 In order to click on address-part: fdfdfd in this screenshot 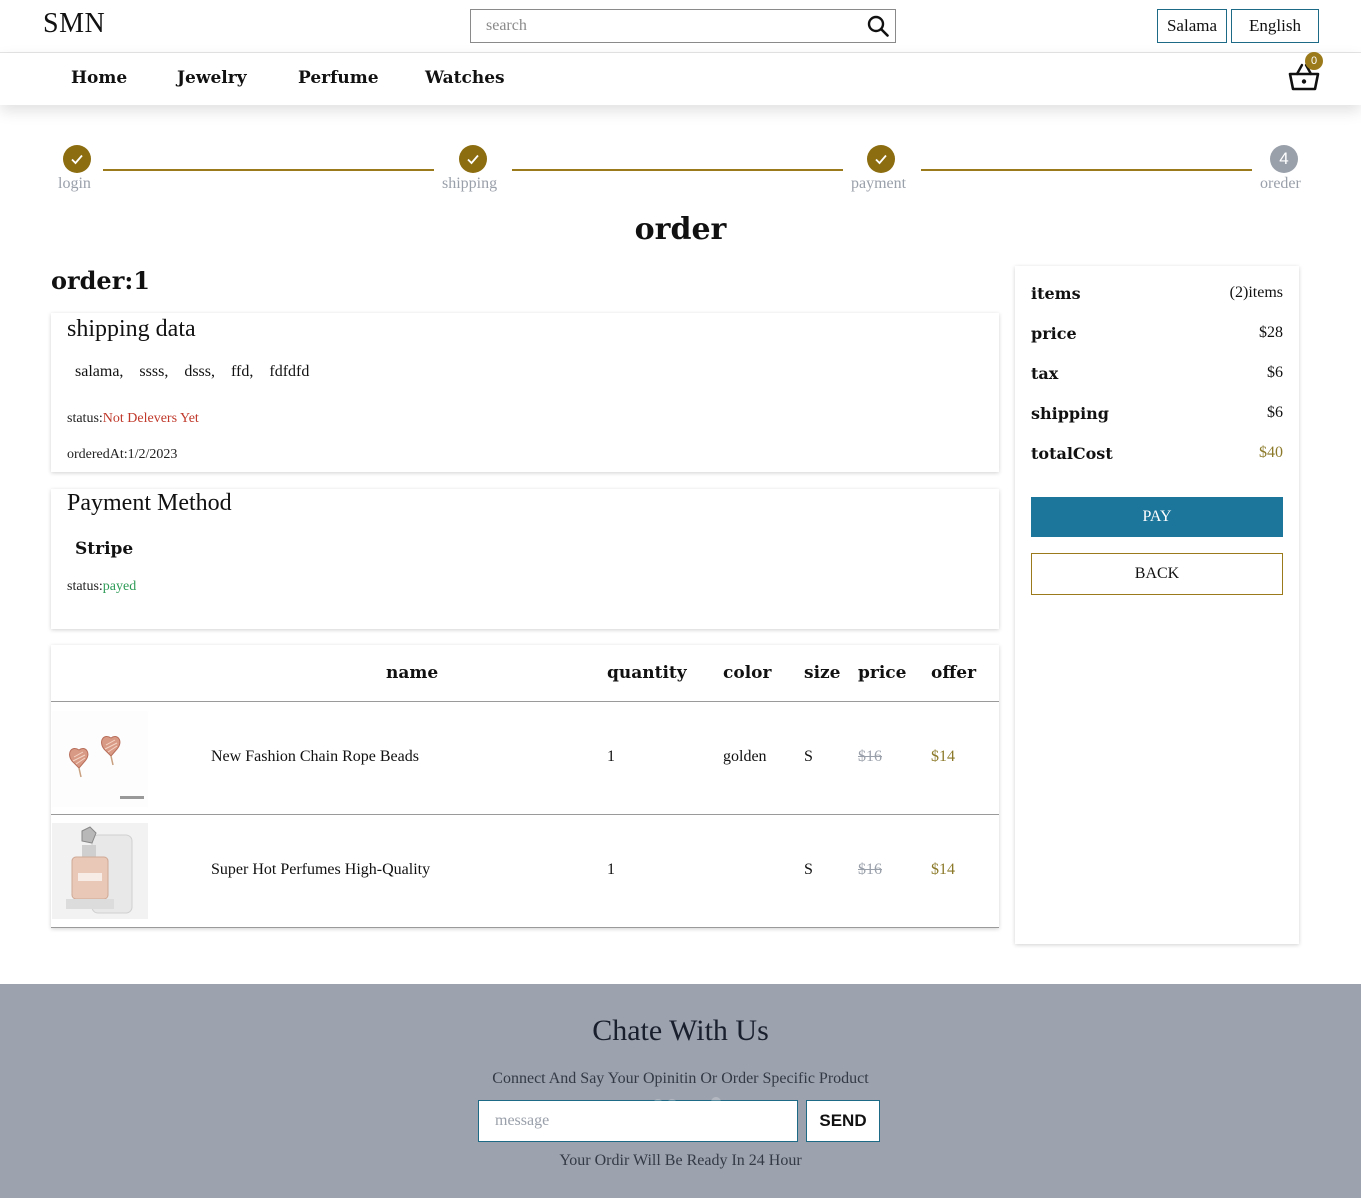, I will do `click(289, 371)`.